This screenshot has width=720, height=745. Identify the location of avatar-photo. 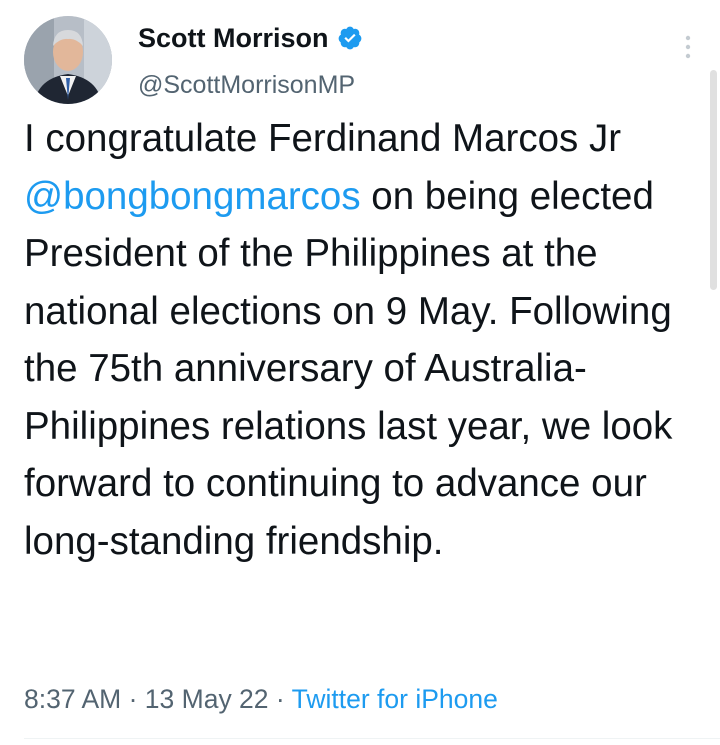
(68, 60).